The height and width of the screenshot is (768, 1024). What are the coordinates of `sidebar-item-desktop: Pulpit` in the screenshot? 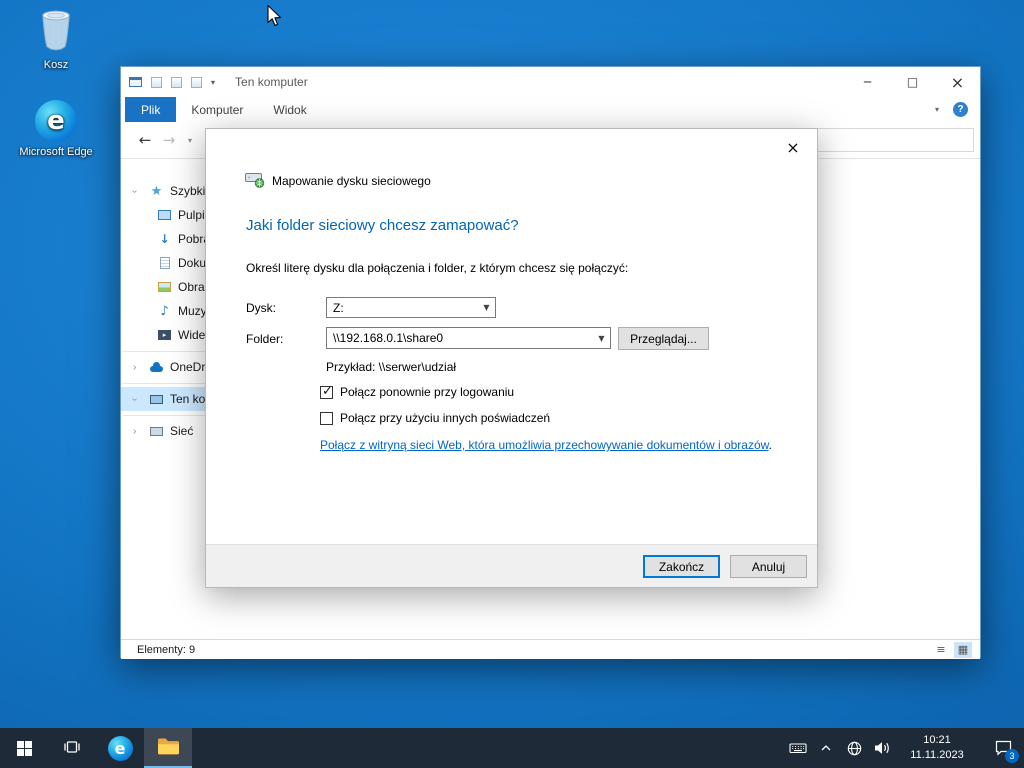 It's located at (165, 215).